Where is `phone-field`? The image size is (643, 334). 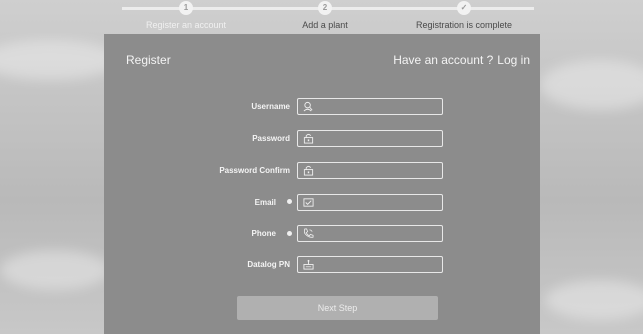 phone-field is located at coordinates (370, 233).